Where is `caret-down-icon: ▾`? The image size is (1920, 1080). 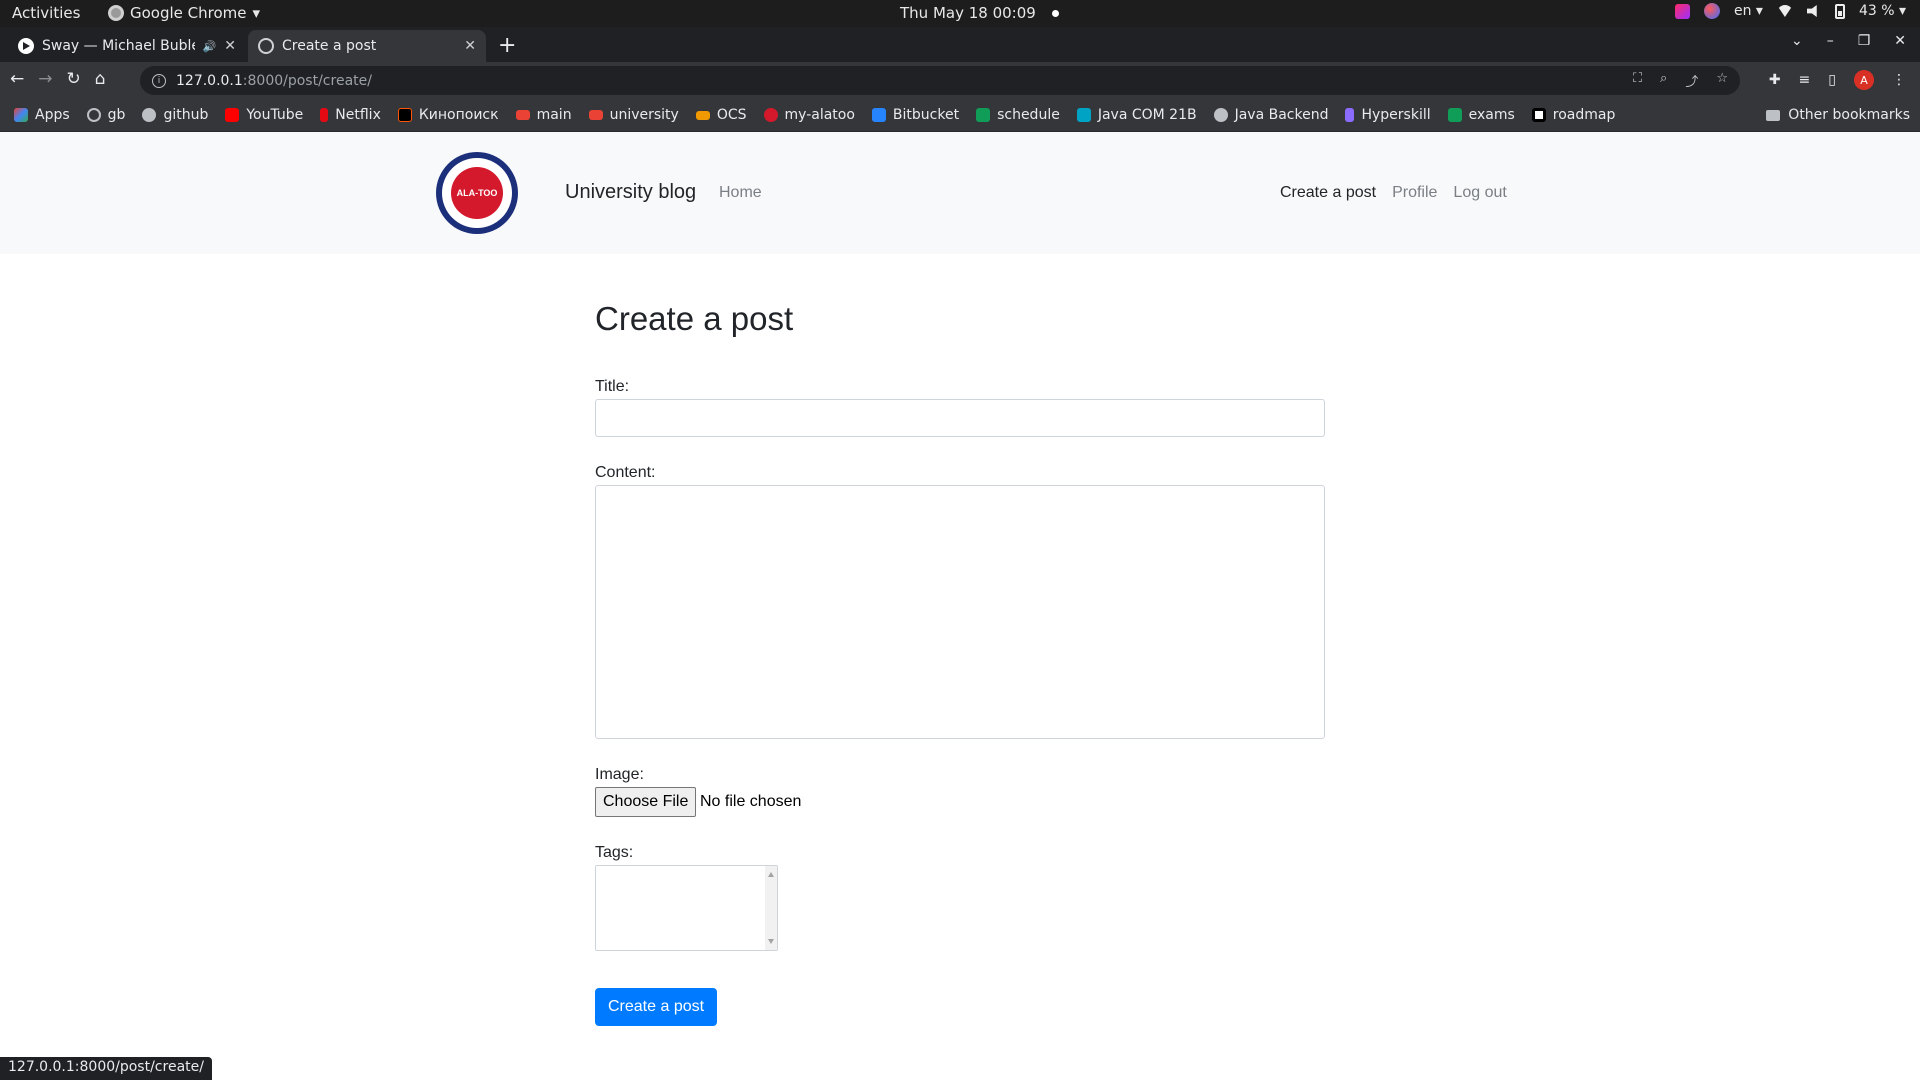 caret-down-icon: ▾ is located at coordinates (256, 13).